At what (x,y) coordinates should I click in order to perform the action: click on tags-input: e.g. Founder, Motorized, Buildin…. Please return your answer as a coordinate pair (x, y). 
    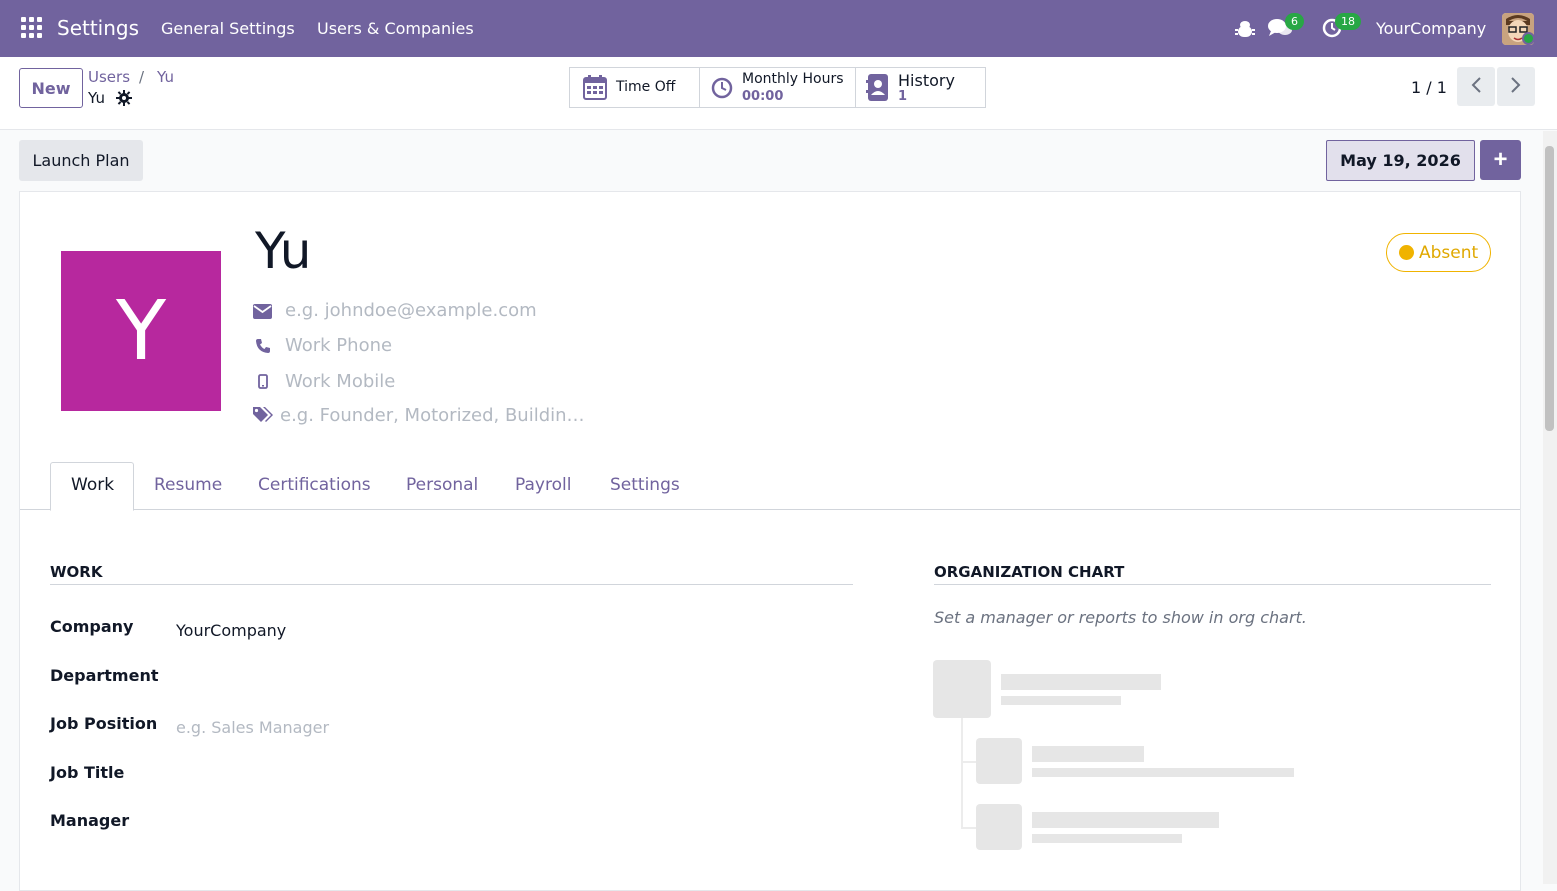
    Looking at the image, I should click on (432, 415).